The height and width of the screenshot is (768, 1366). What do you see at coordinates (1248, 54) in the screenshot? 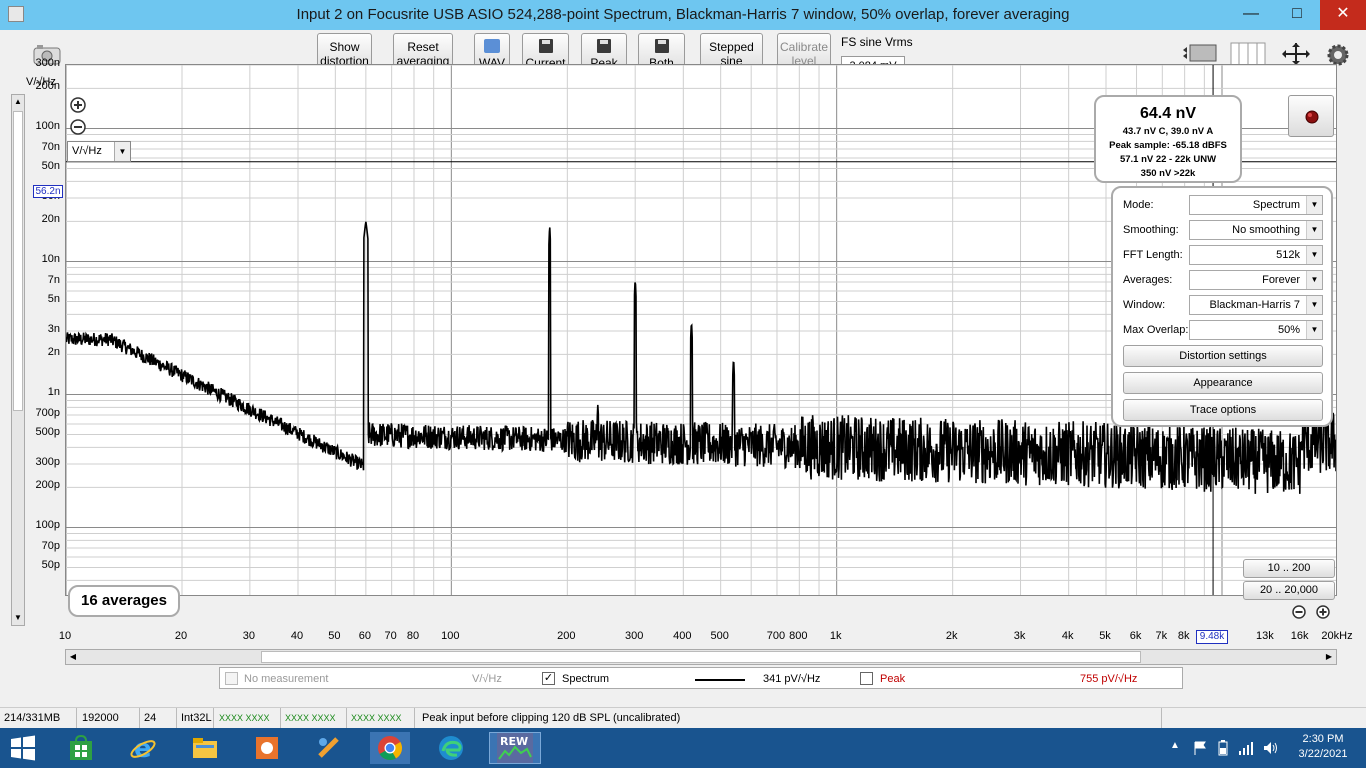
I see `columns-icon` at bounding box center [1248, 54].